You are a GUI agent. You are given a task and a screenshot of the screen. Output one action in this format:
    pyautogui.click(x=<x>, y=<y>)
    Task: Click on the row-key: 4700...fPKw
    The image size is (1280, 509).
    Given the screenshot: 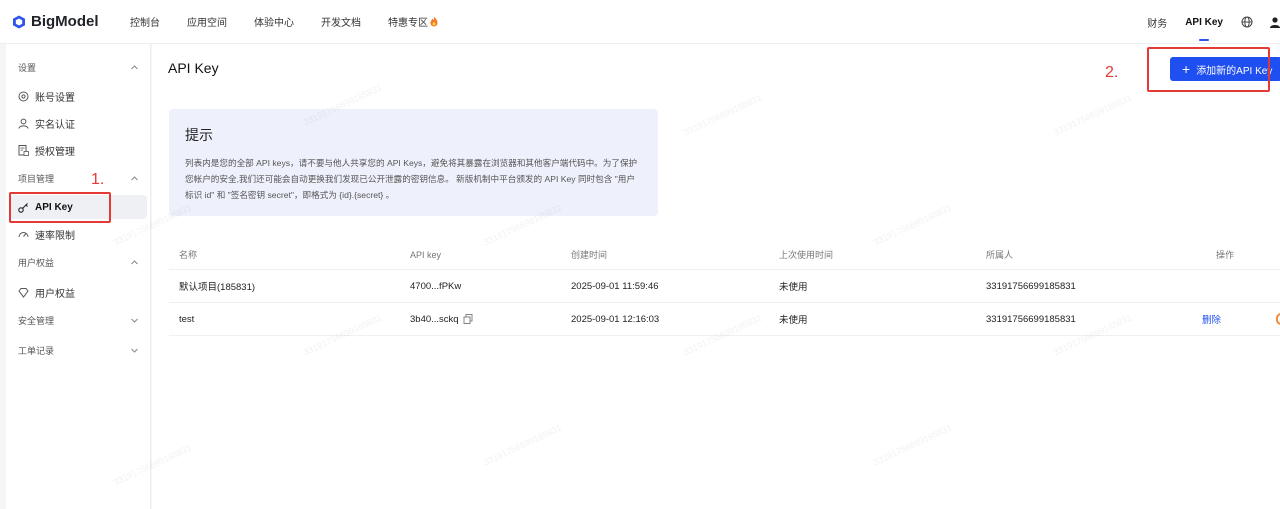 What is the action you would take?
    pyautogui.click(x=436, y=286)
    